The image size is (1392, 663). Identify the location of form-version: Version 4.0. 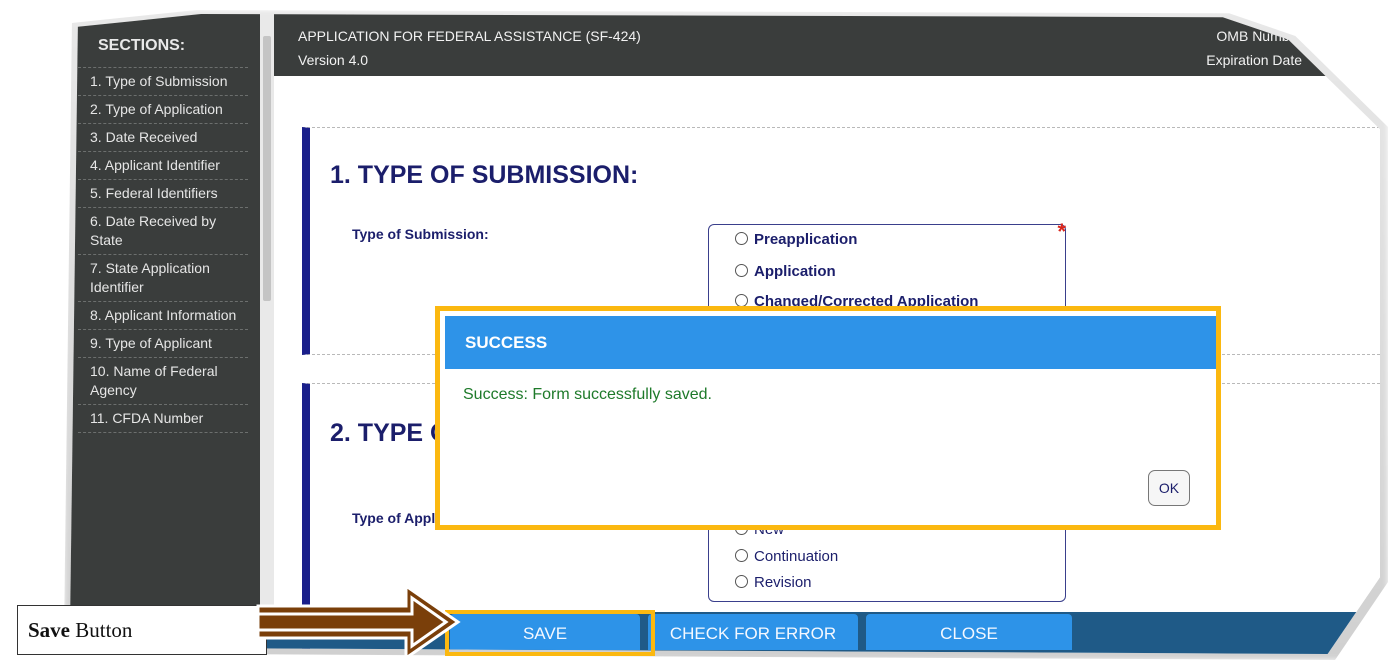
(333, 60).